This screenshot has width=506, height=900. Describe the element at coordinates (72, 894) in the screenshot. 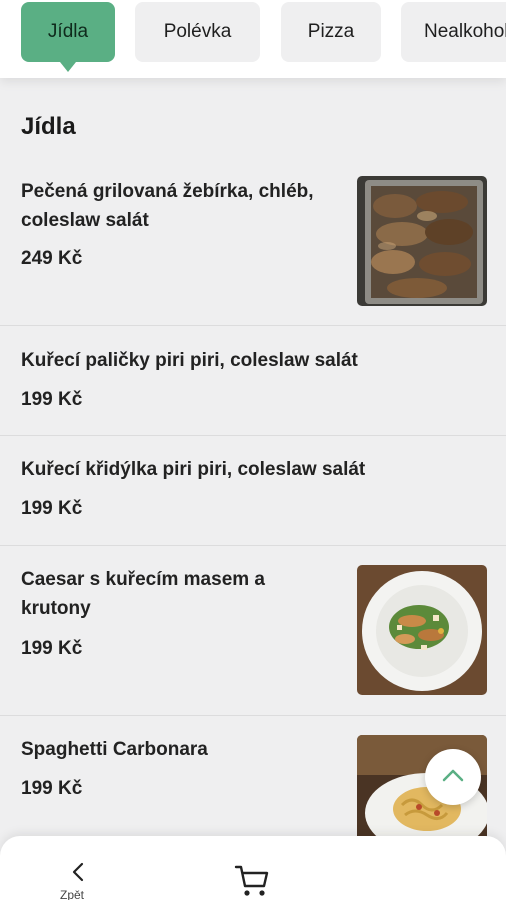

I see `back-label: Zpět` at that location.